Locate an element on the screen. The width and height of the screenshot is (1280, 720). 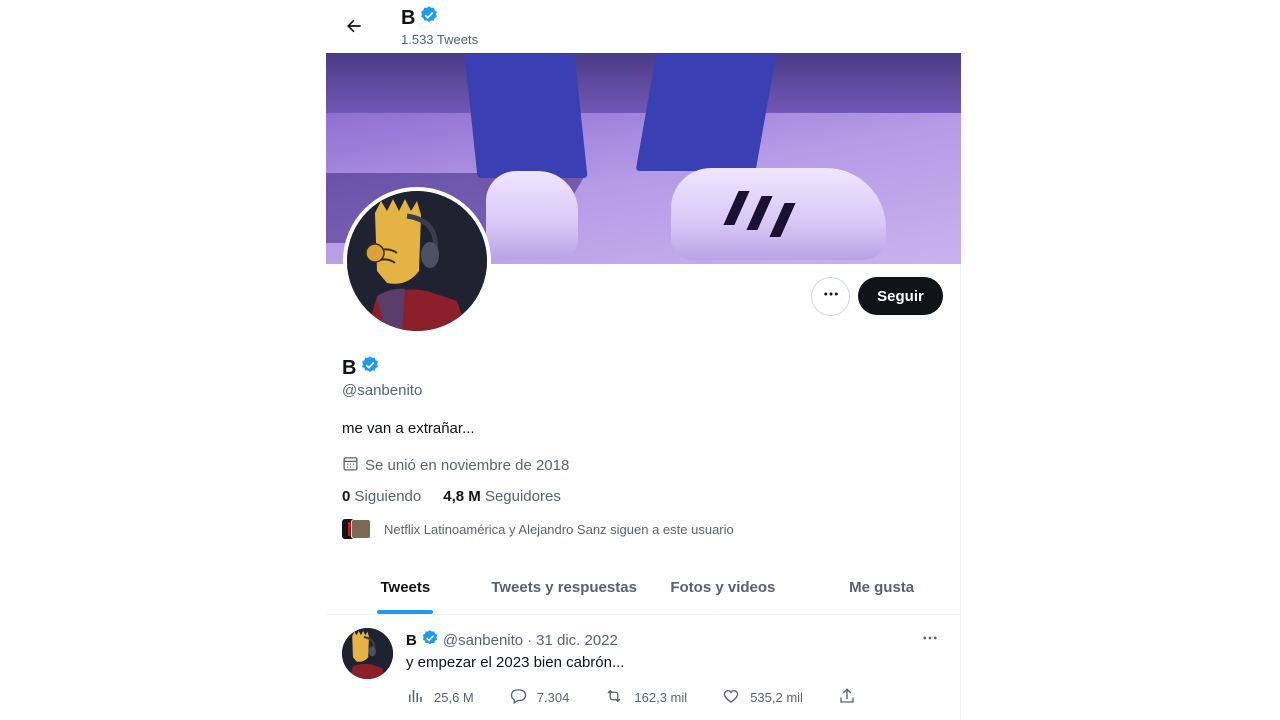
avatar-image is located at coordinates (417, 261).